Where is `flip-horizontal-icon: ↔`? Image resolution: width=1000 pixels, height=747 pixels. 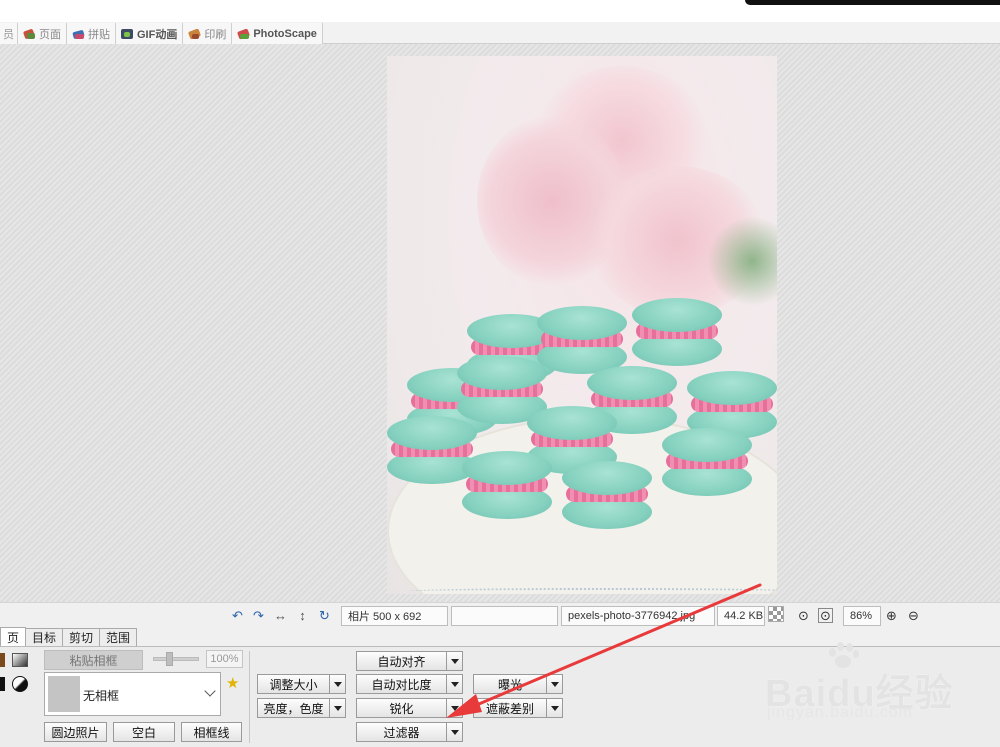 flip-horizontal-icon: ↔ is located at coordinates (280, 615).